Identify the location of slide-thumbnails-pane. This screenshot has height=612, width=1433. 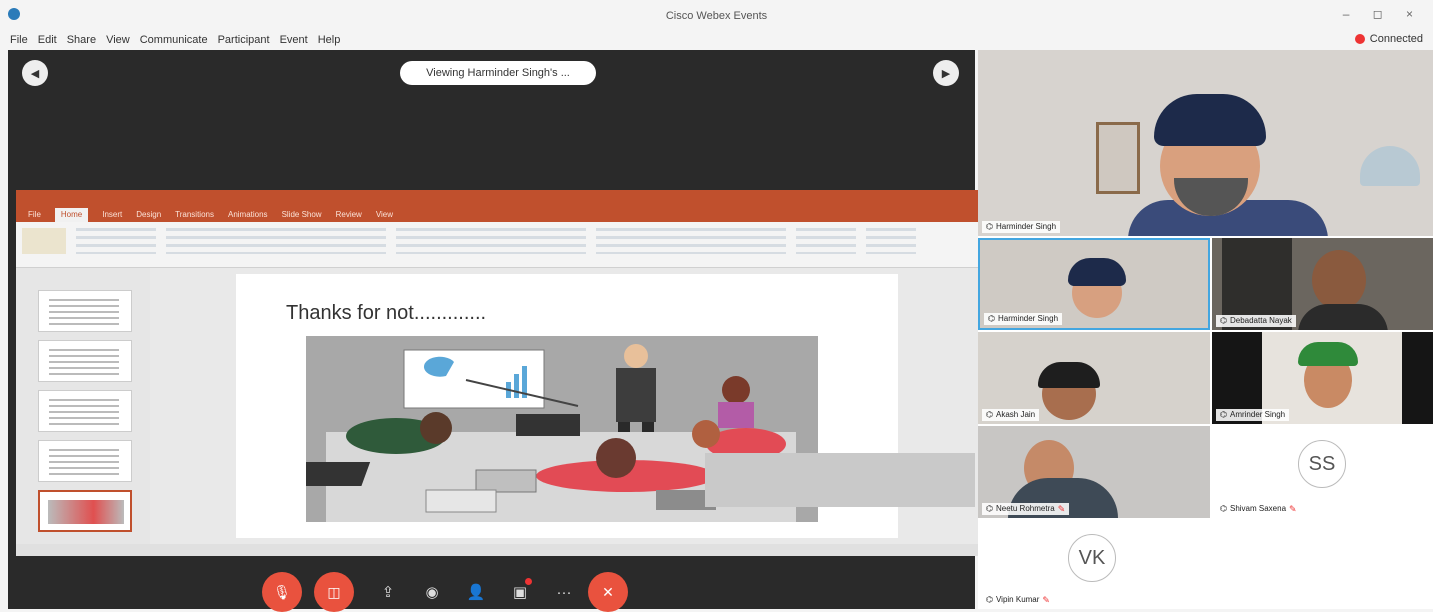
(83, 412).